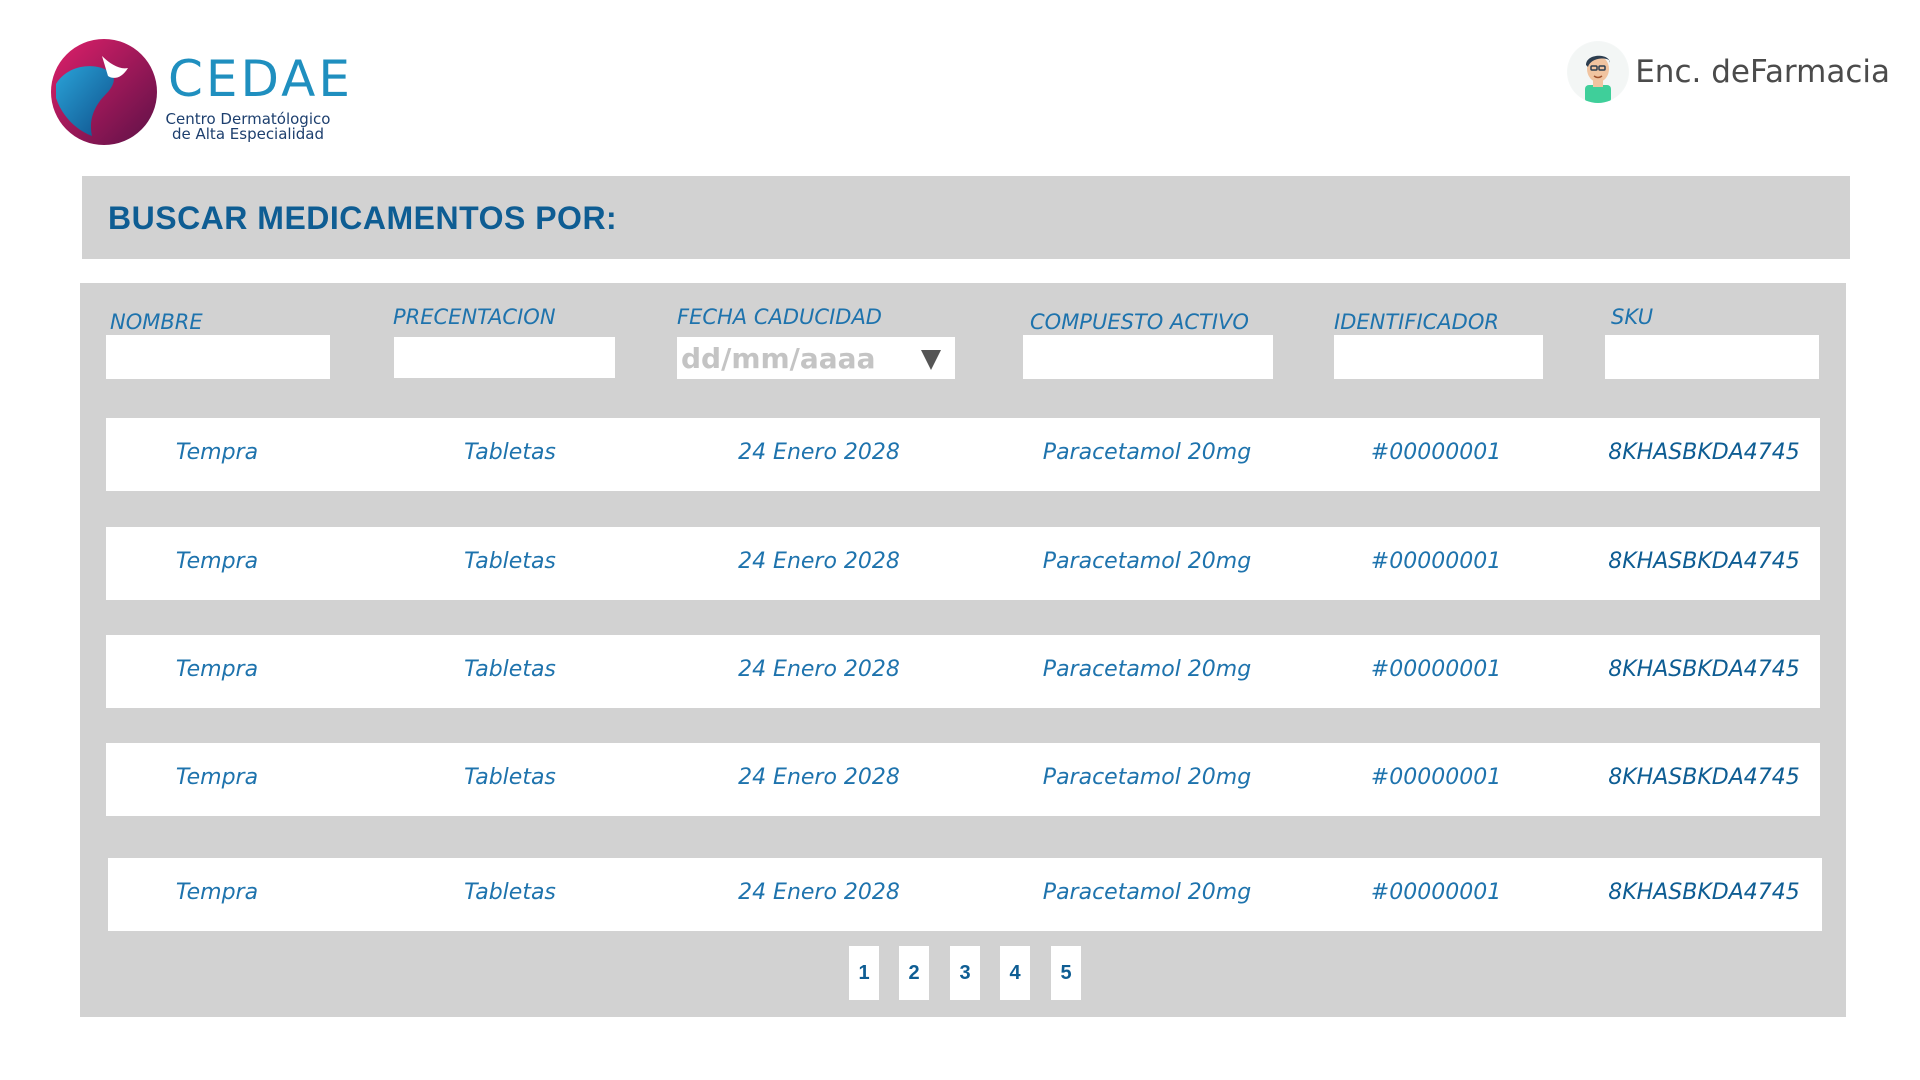 Image resolution: width=1920 pixels, height=1080 pixels. I want to click on search-title: BUSCAR MEDICAMENTOS POR:, so click(363, 218).